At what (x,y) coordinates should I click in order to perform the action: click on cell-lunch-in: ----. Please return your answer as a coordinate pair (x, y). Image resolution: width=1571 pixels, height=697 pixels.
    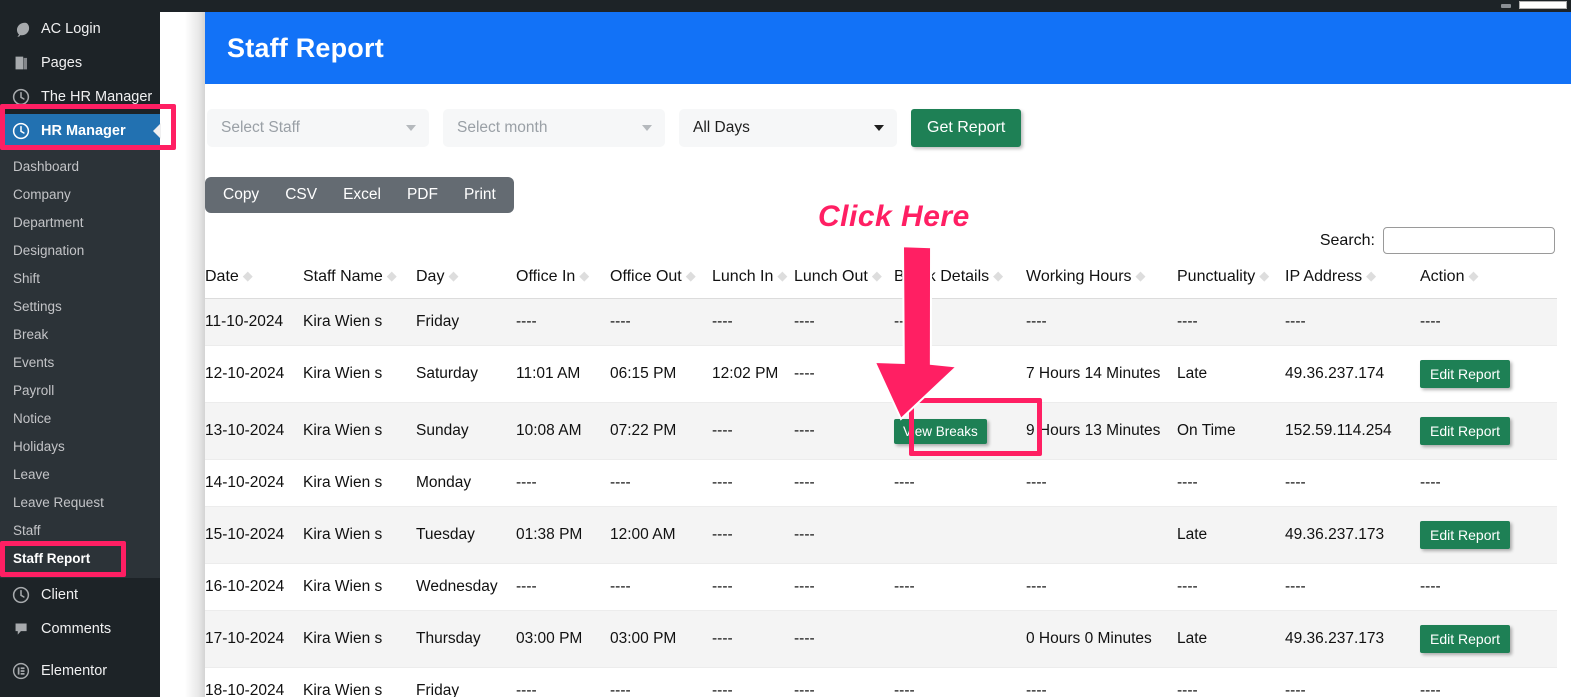
    Looking at the image, I should click on (753, 682).